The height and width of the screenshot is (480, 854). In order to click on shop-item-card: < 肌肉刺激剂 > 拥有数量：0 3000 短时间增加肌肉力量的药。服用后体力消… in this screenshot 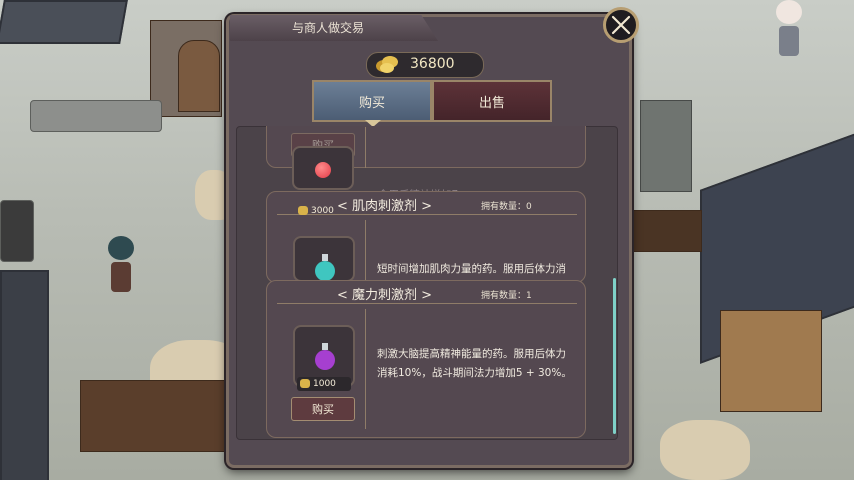, I will do `click(426, 242)`.